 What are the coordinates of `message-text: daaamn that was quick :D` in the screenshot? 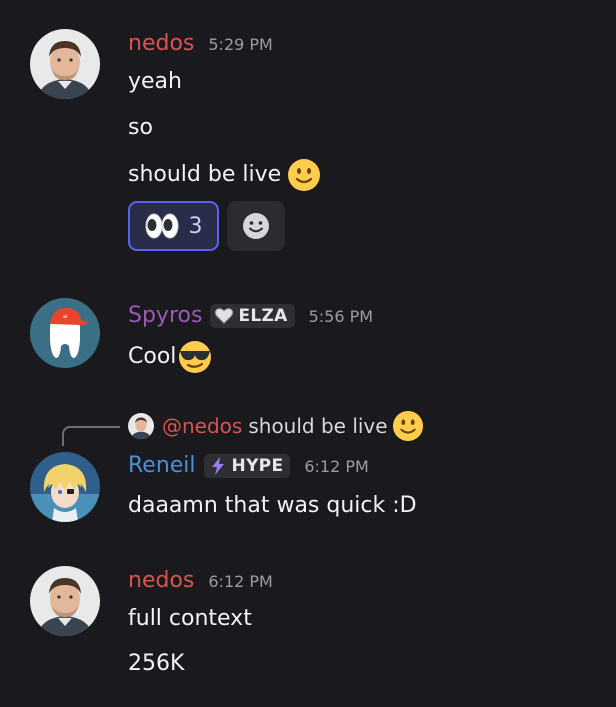 It's located at (272, 505).